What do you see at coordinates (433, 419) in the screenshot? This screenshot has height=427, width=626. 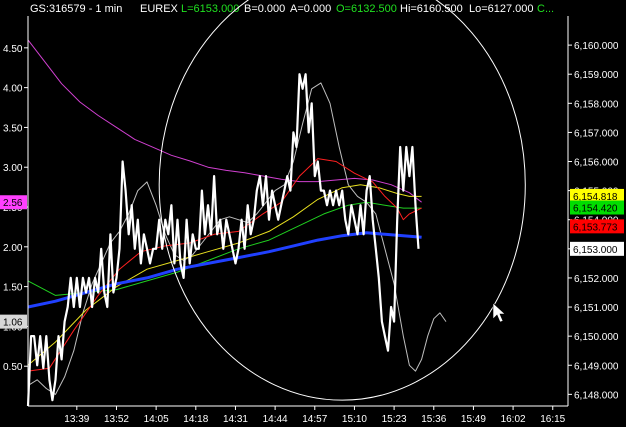 I see `x-tick-label: 15:36` at bounding box center [433, 419].